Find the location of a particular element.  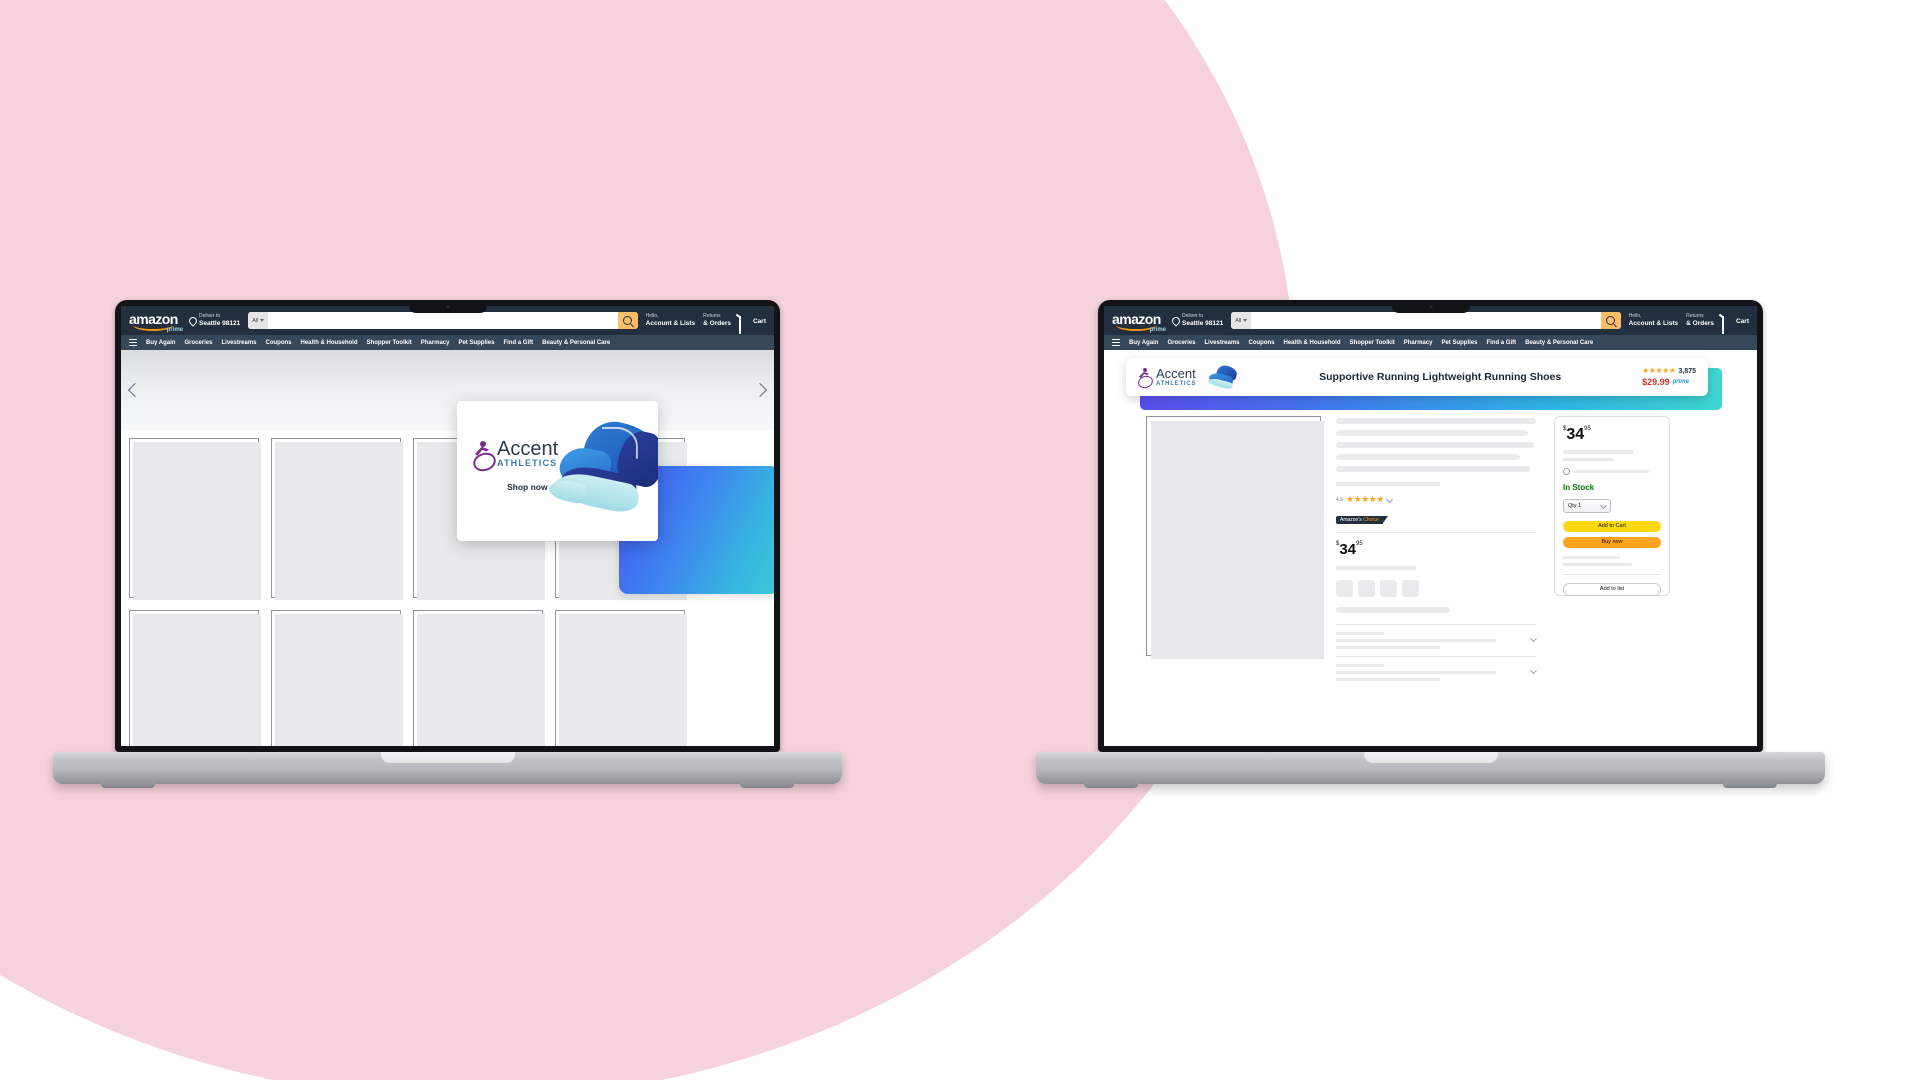

detail-divider is located at coordinates (1436, 624).